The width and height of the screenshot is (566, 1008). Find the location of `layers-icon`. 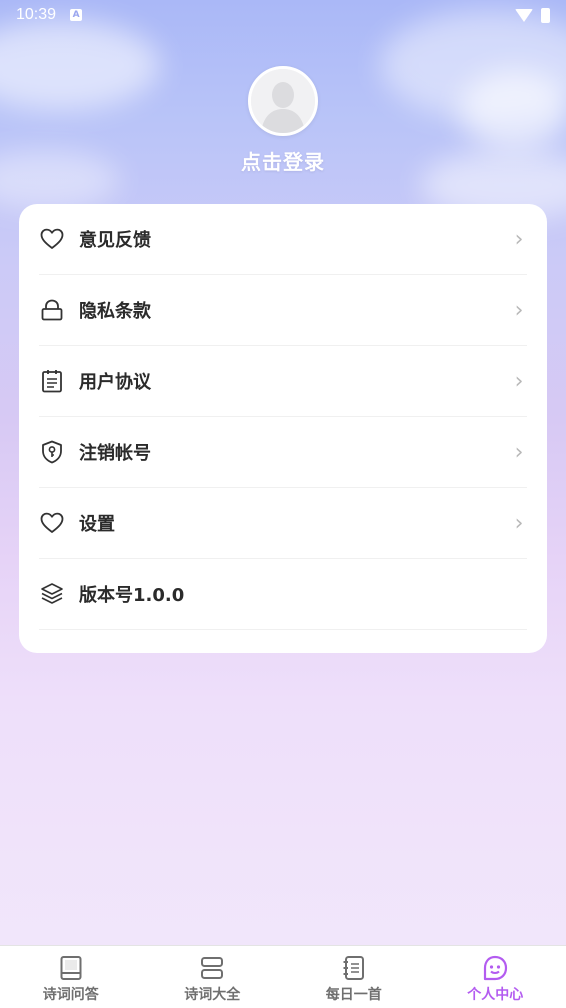

layers-icon is located at coordinates (52, 594).